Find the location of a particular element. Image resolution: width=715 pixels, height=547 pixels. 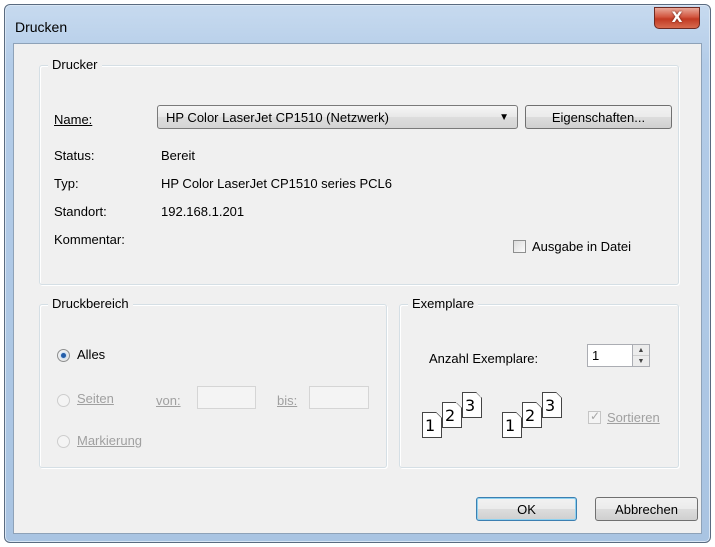

title-bar: Drucken X is located at coordinates (357, 25).